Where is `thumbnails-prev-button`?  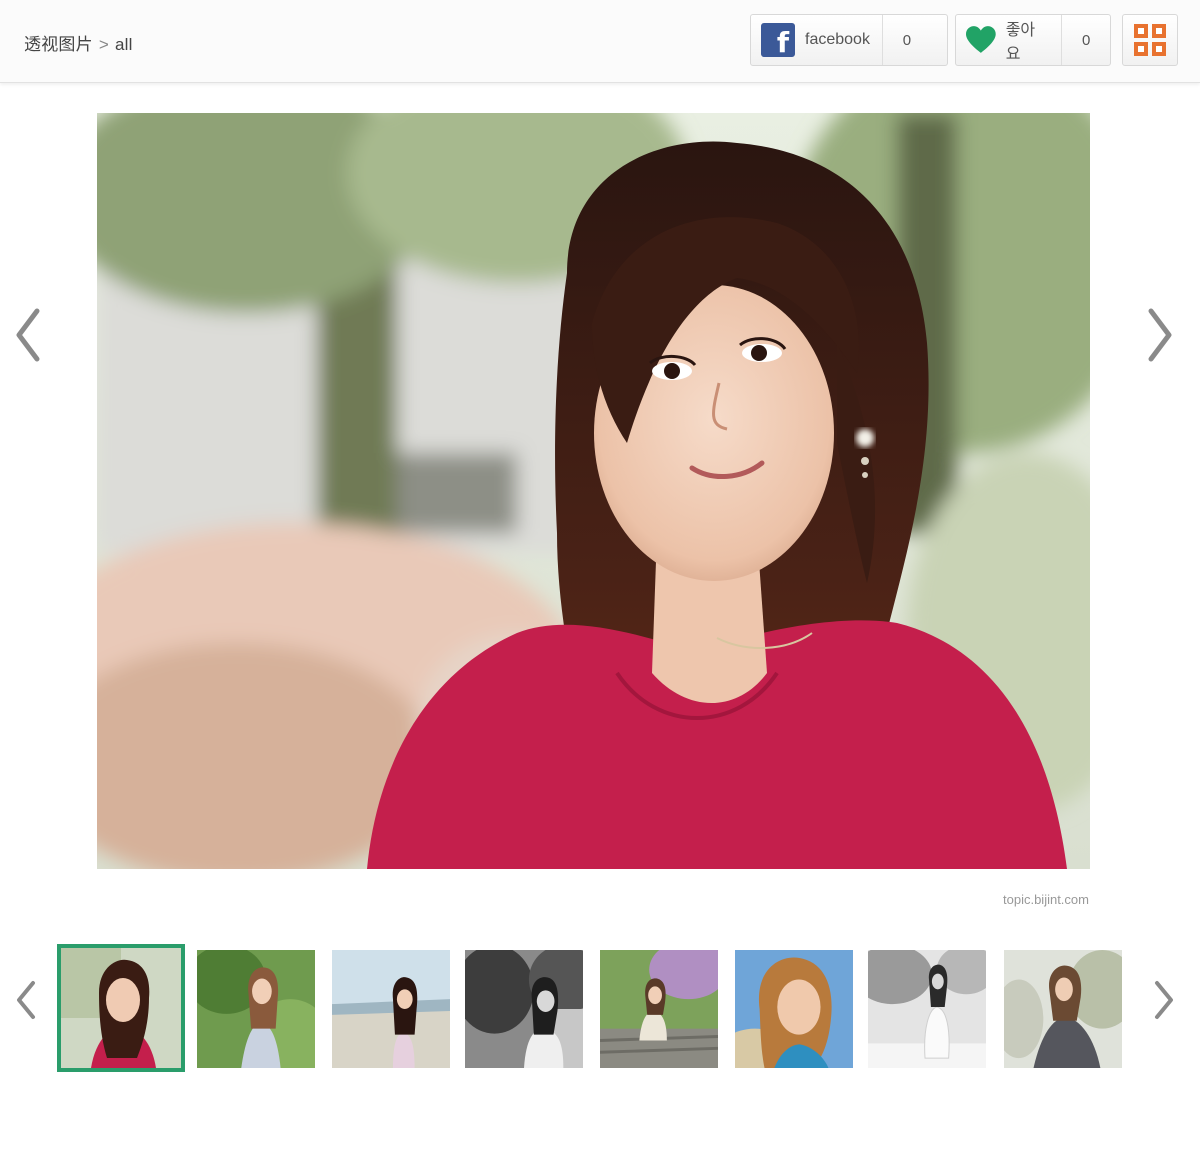
thumbnails-prev-button is located at coordinates (26, 1000).